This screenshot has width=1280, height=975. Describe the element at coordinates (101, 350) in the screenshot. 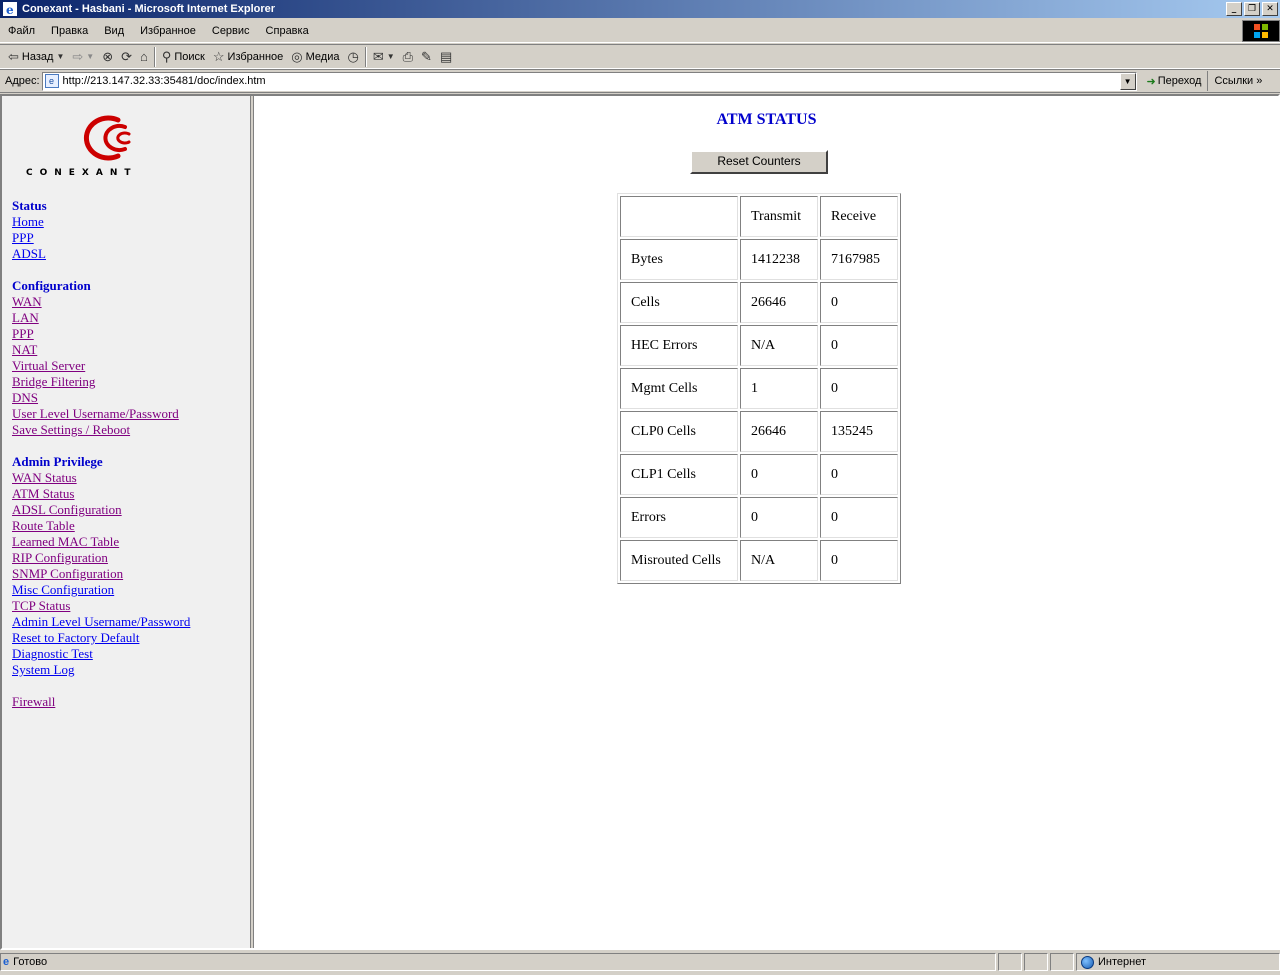

I see `nav-link-nat: NAT` at that location.